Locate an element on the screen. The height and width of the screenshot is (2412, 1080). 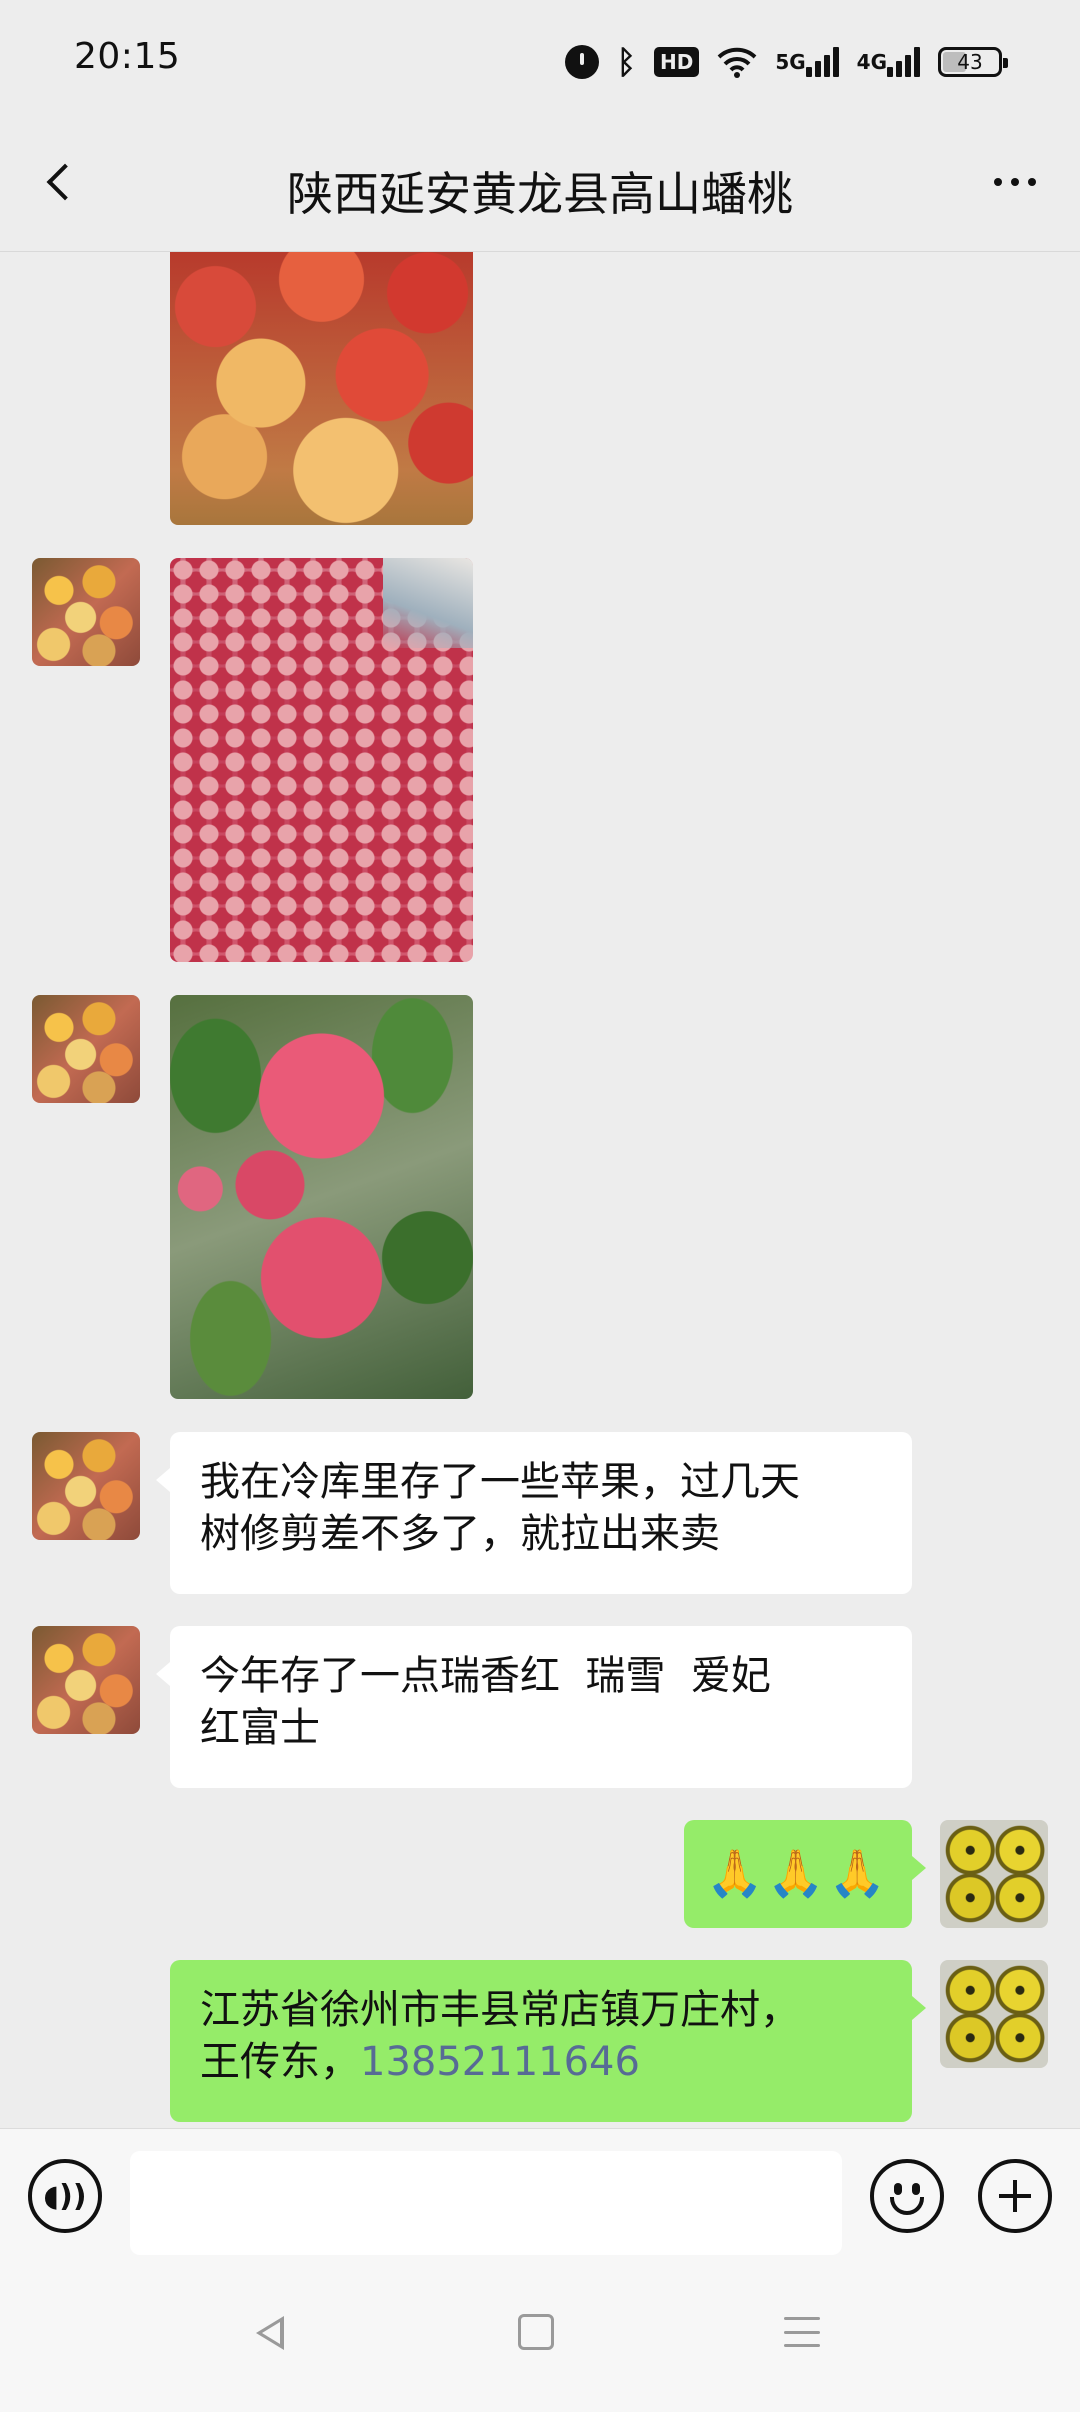
incoming-text-message: 我在冷库里存了一些苹果，过几天 树修剪差不多了，就拉出来卖 is located at coordinates (534, 1513).